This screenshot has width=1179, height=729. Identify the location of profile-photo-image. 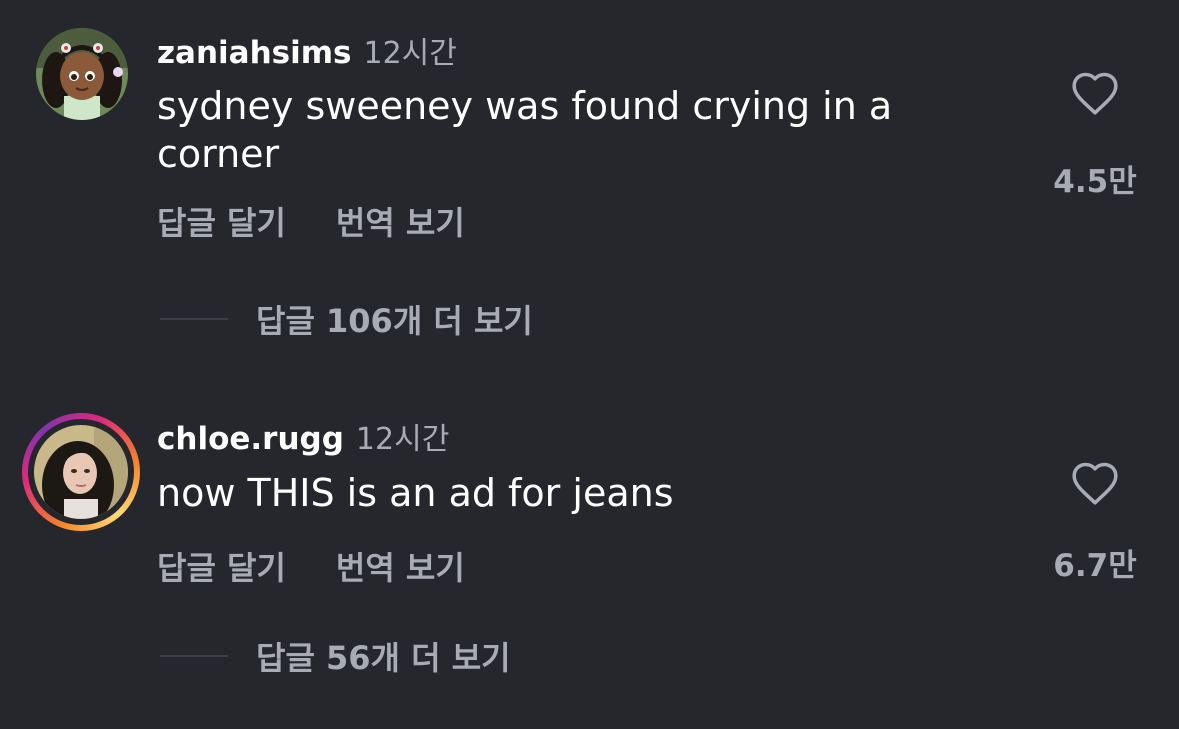
(81, 472).